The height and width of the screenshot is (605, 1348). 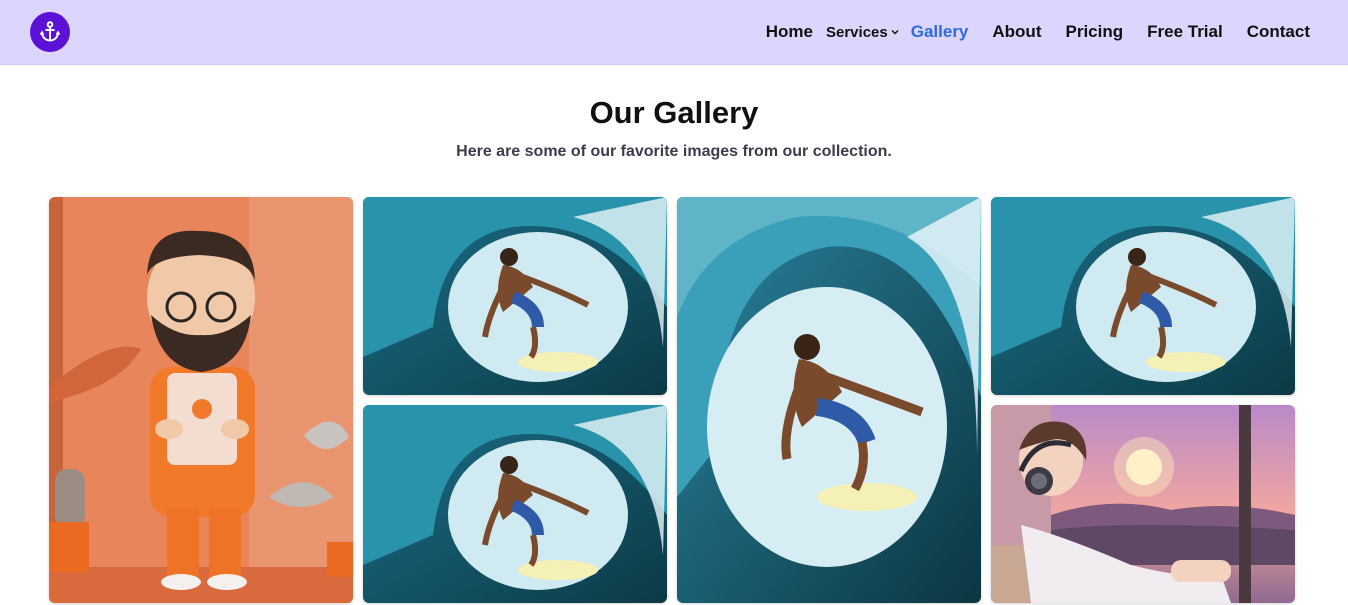 I want to click on anime-sunset-image, so click(x=1143, y=504).